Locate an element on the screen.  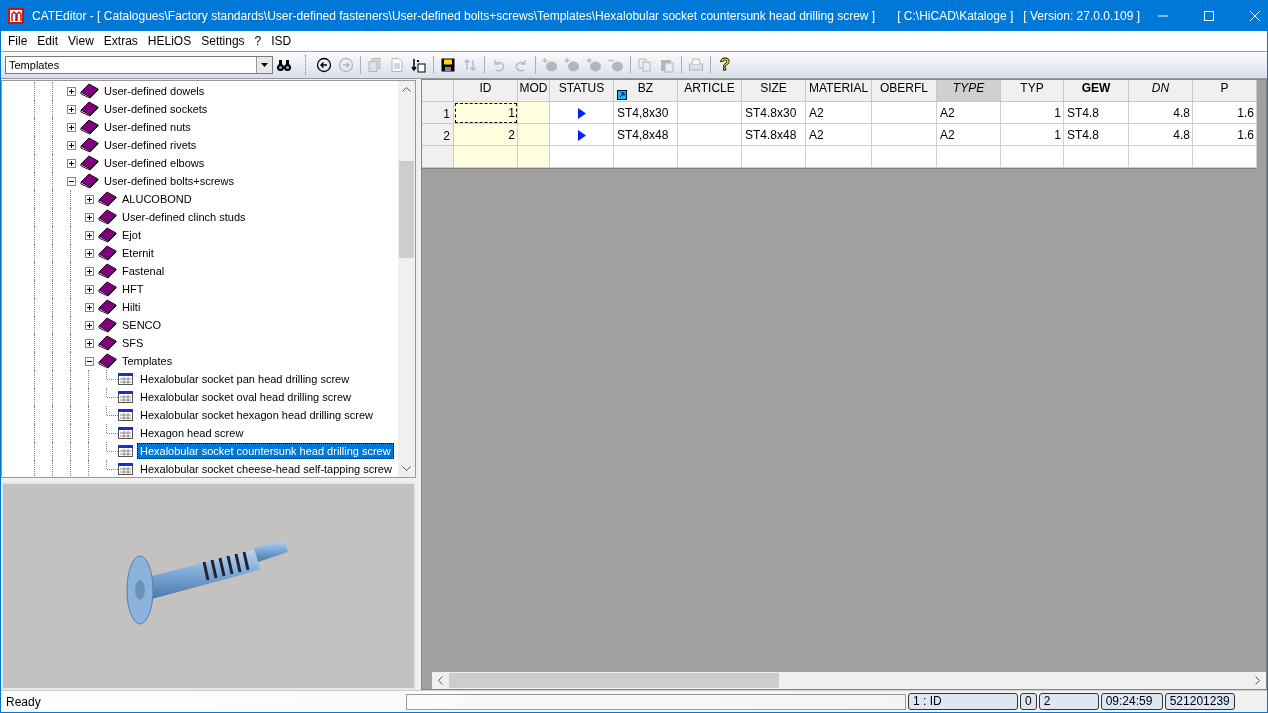
table-cell: 1.6 is located at coordinates (1225, 135).